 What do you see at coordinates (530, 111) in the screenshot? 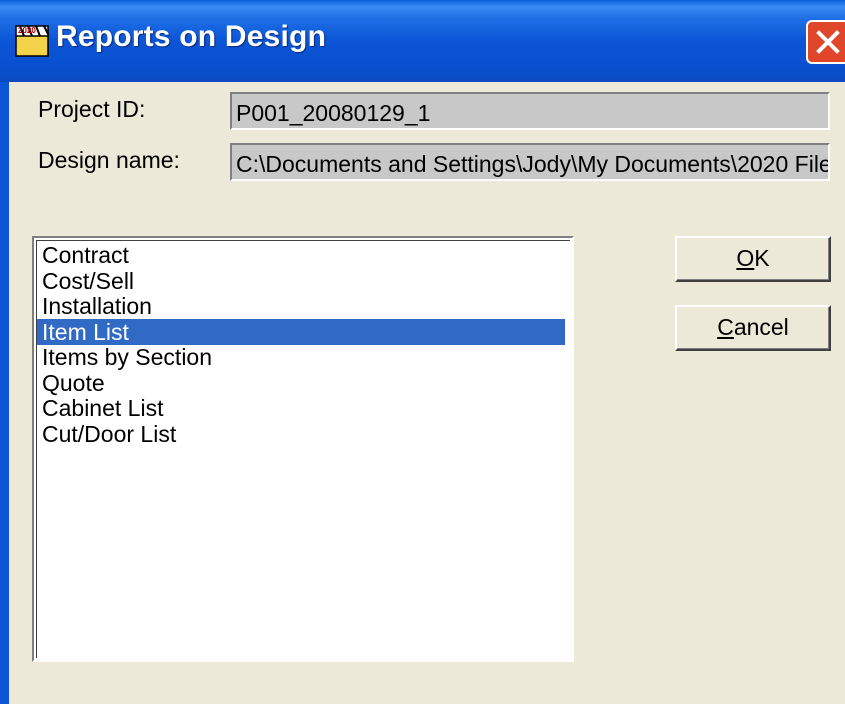
I see `project-id-field: P001_20080129_1` at bounding box center [530, 111].